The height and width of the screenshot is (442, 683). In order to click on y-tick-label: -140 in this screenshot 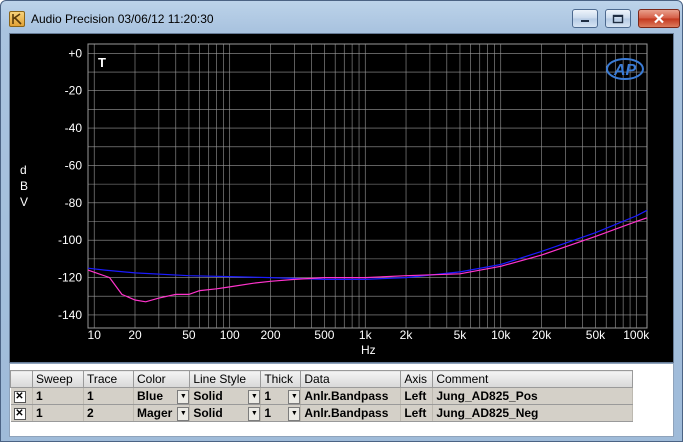, I will do `click(70, 315)`.